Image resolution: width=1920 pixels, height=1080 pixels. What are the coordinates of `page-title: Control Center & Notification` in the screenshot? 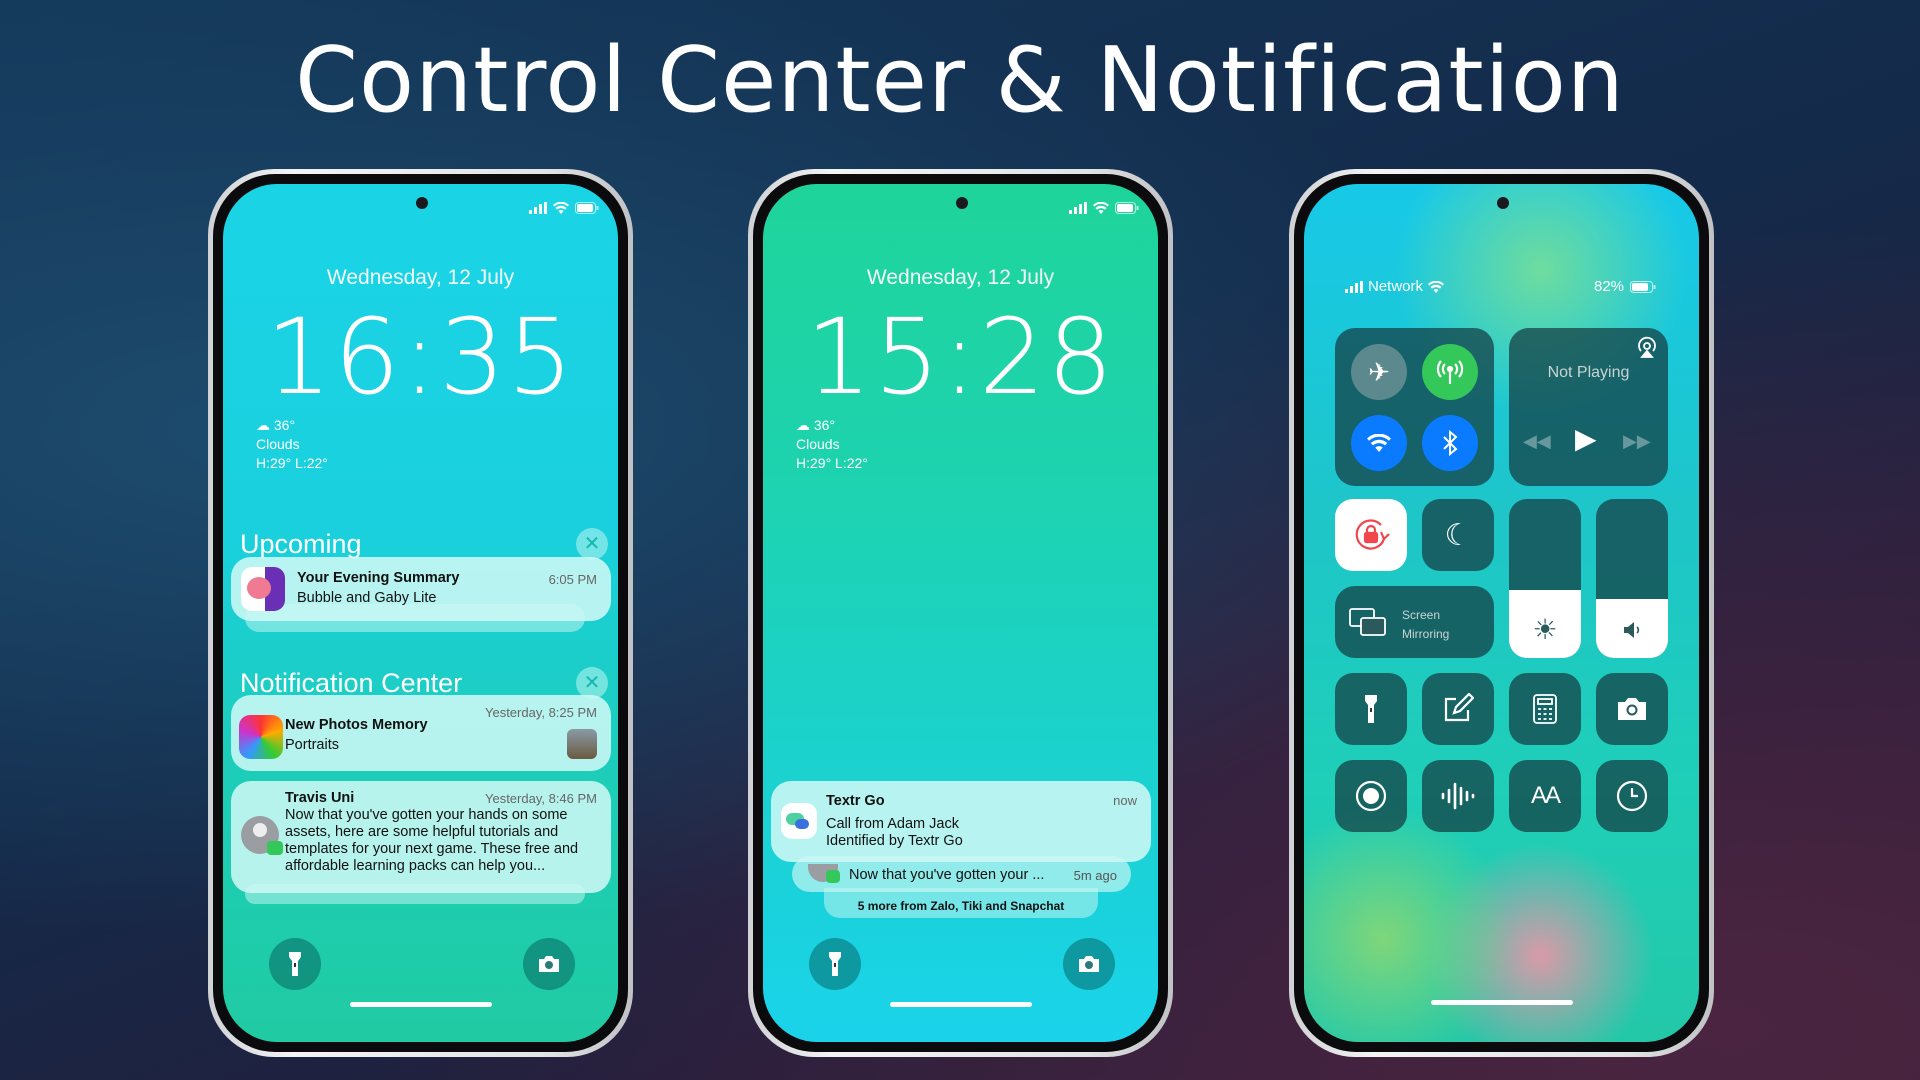 It's located at (960, 80).